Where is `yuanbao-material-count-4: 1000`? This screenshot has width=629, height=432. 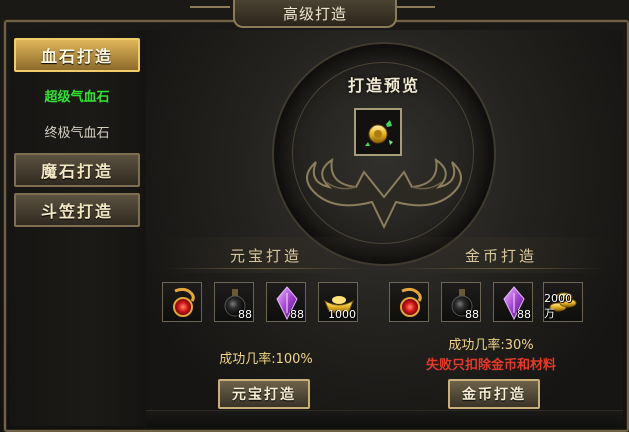
yuanbao-material-count-4: 1000 is located at coordinates (342, 314).